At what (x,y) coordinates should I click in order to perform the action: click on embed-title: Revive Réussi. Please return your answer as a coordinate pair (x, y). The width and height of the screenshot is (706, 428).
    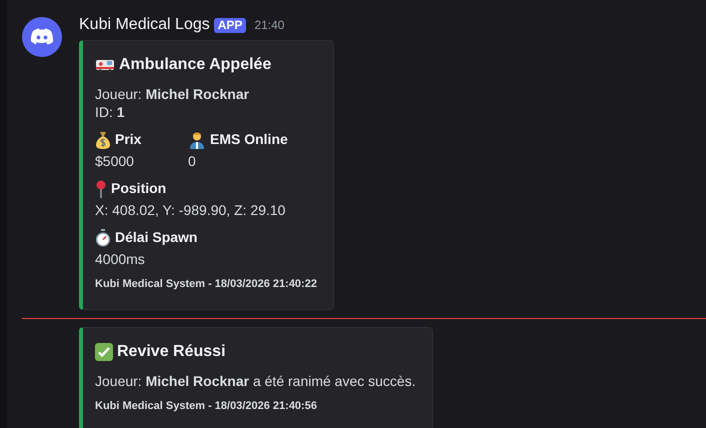
    Looking at the image, I should click on (171, 352).